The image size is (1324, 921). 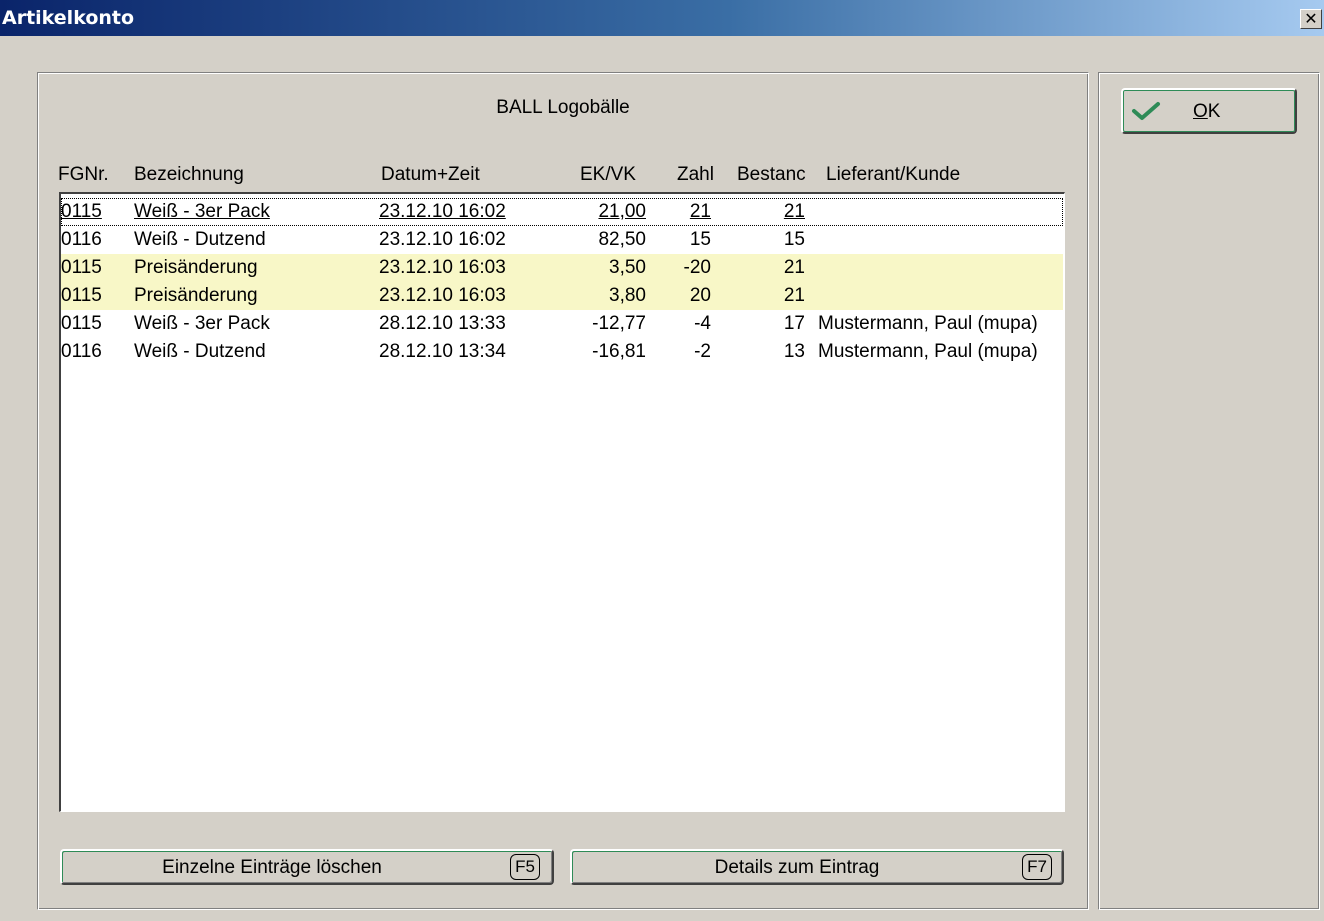 I want to click on entry-details-button: Details zum Eintrag F7, so click(x=817, y=867).